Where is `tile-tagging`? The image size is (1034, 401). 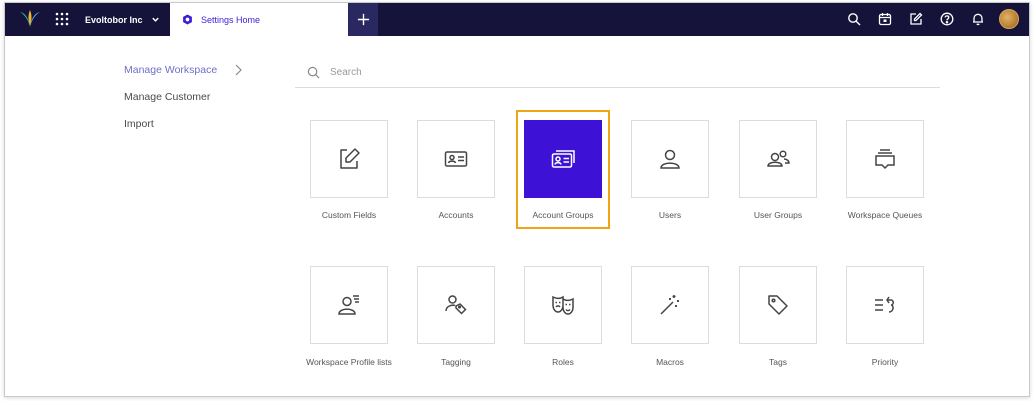
tile-tagging is located at coordinates (456, 305).